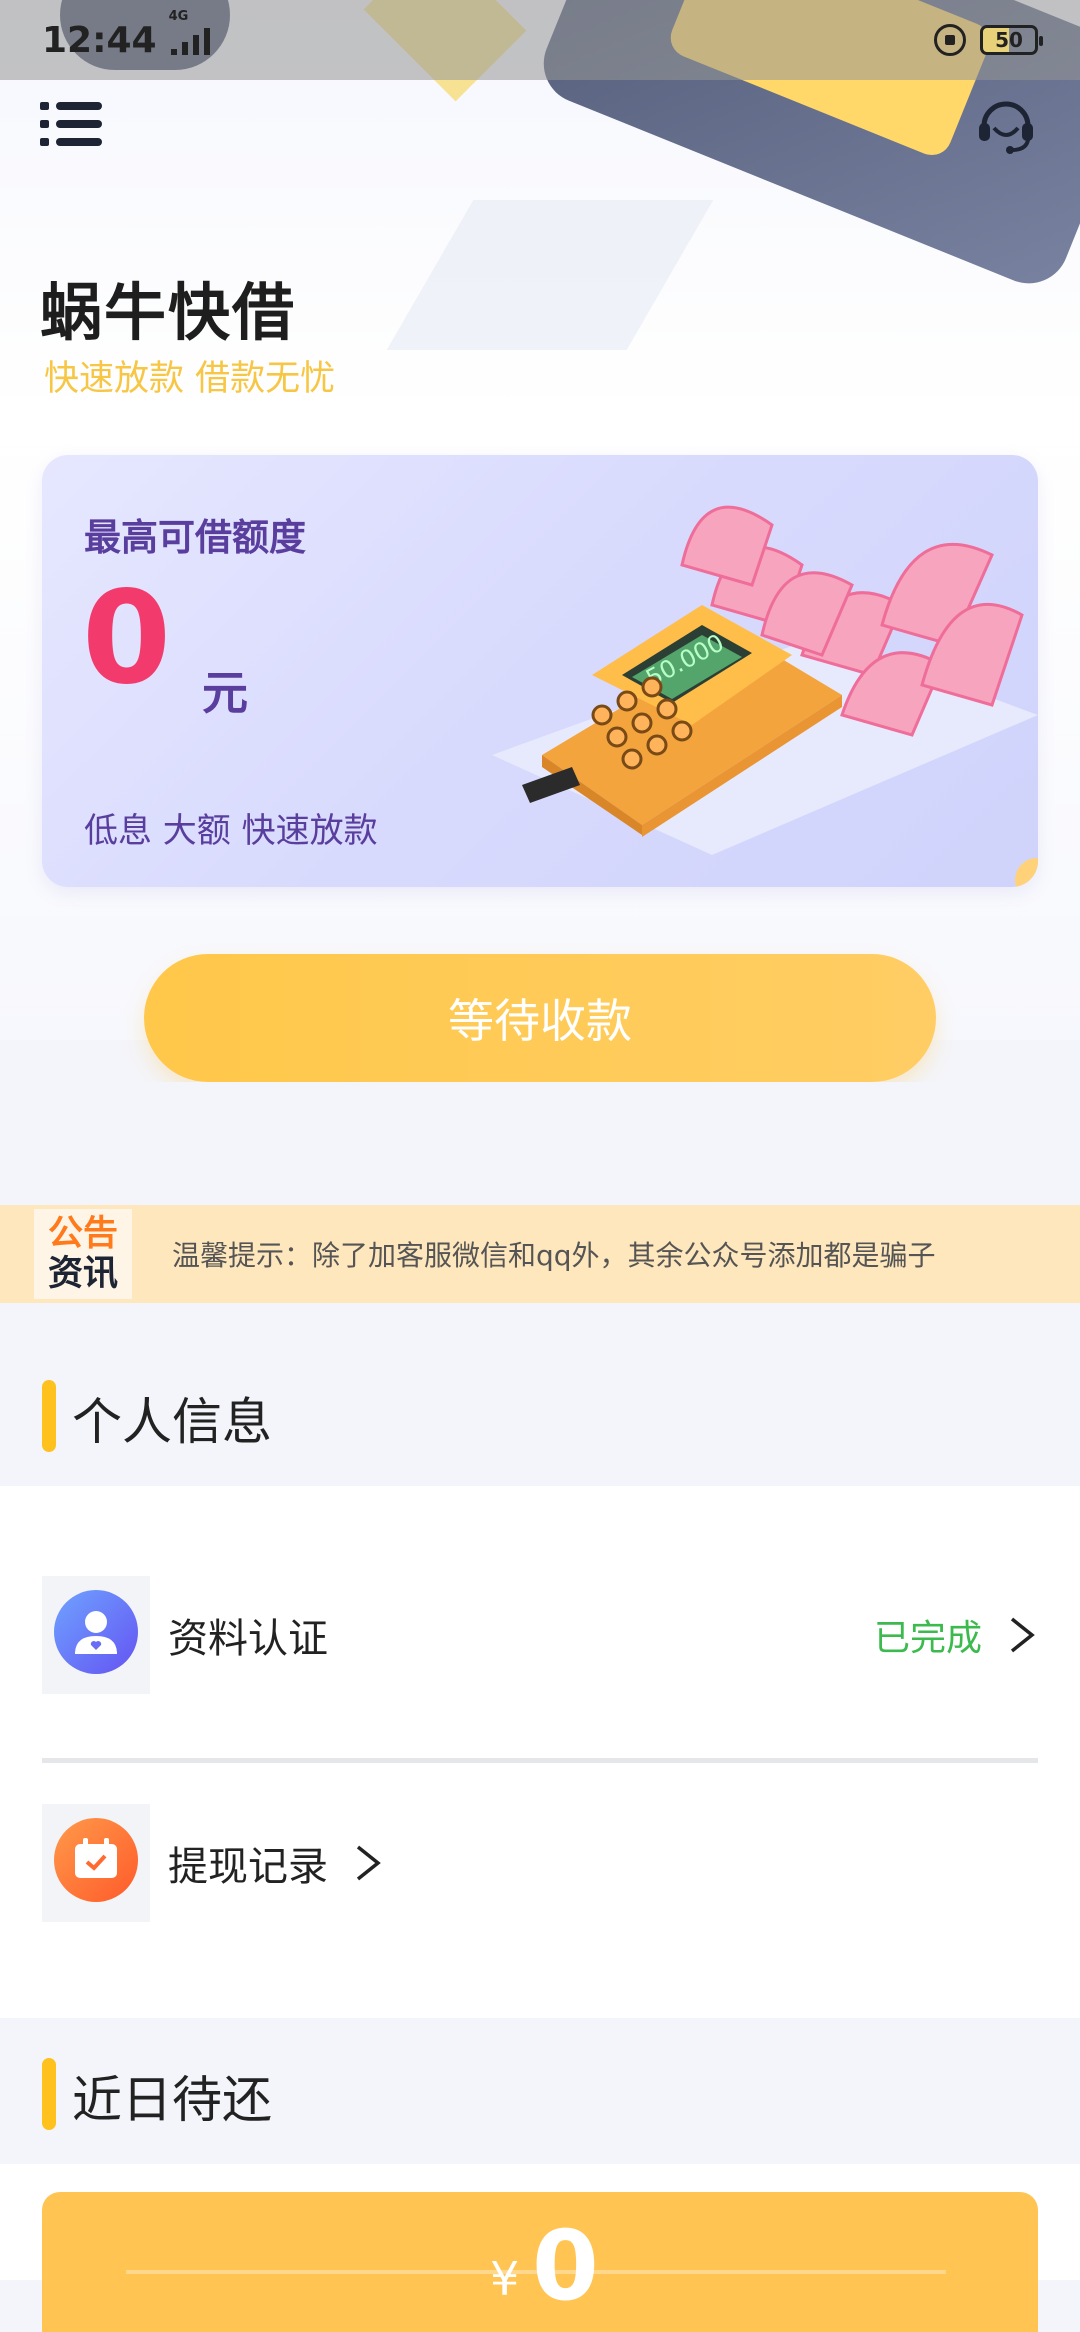 Image resolution: width=1080 pixels, height=2332 pixels. I want to click on notice-badge-line2: 资讯, so click(82, 1274).